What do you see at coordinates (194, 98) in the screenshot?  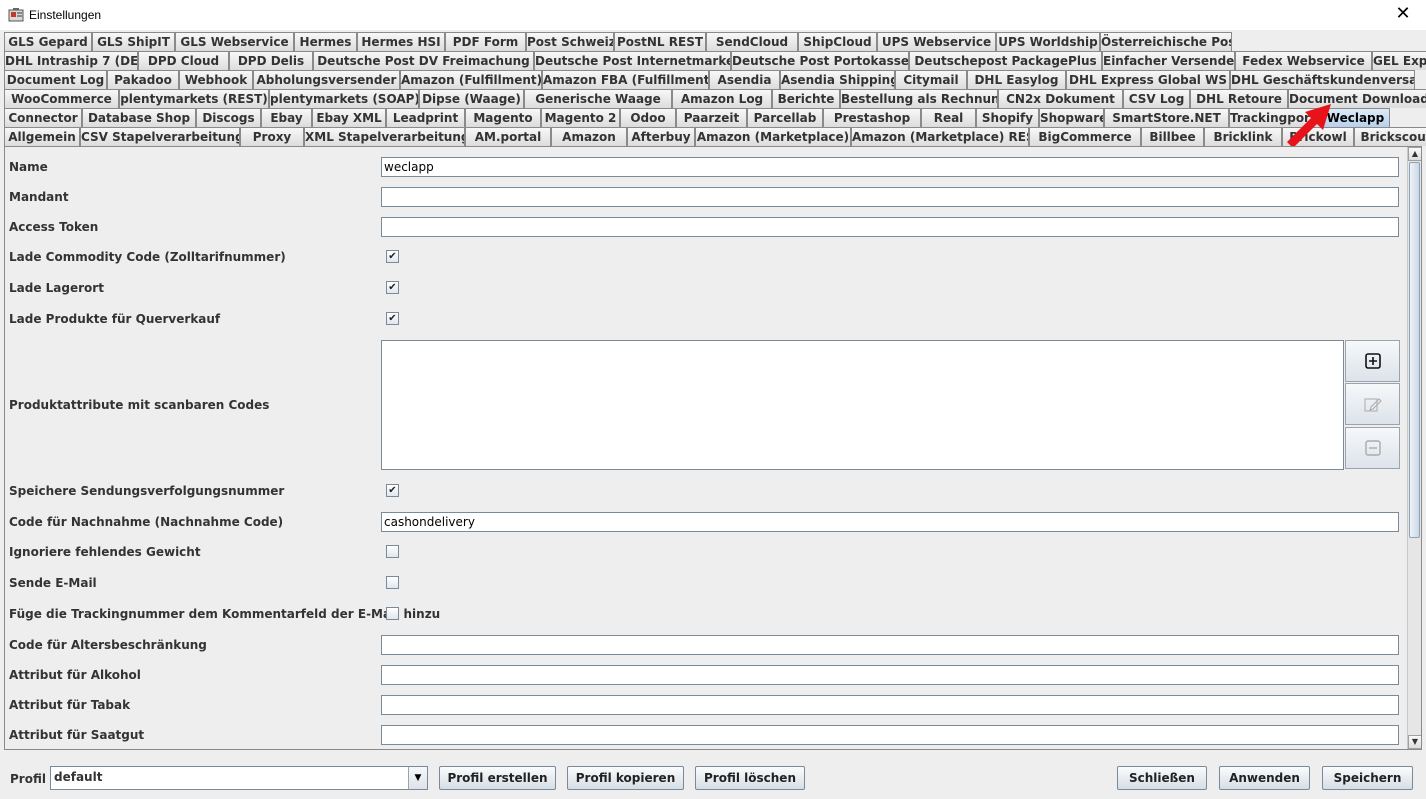 I see `tab-plentymarkets-rest: plentymarkets (REST)` at bounding box center [194, 98].